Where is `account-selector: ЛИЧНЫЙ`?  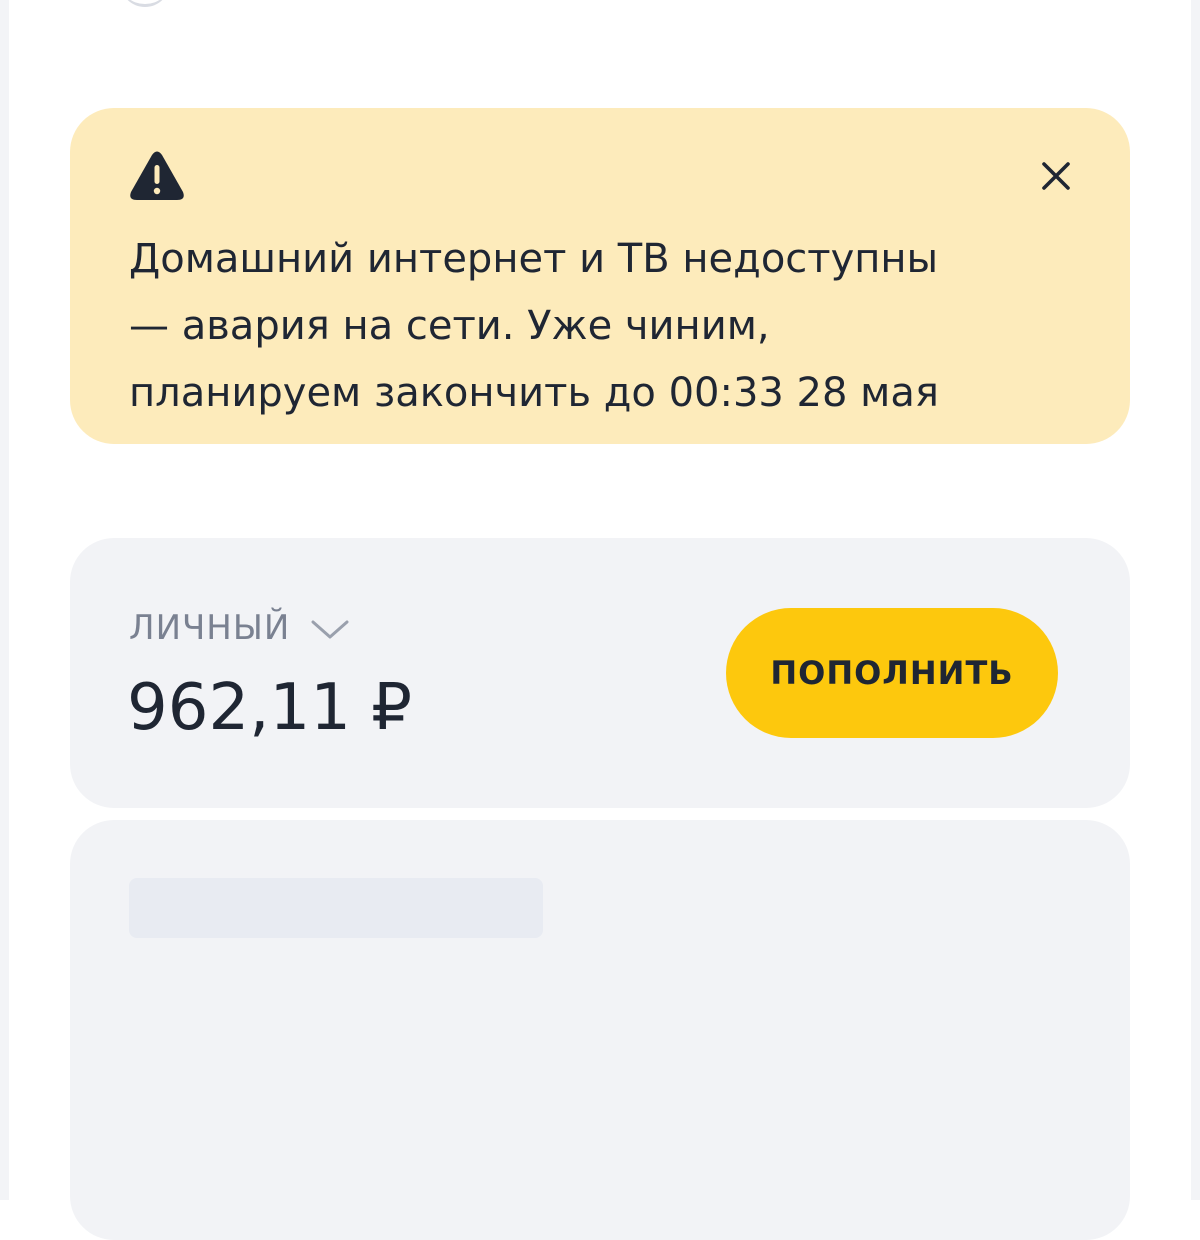
account-selector: ЛИЧНЫЙ is located at coordinates (239, 628).